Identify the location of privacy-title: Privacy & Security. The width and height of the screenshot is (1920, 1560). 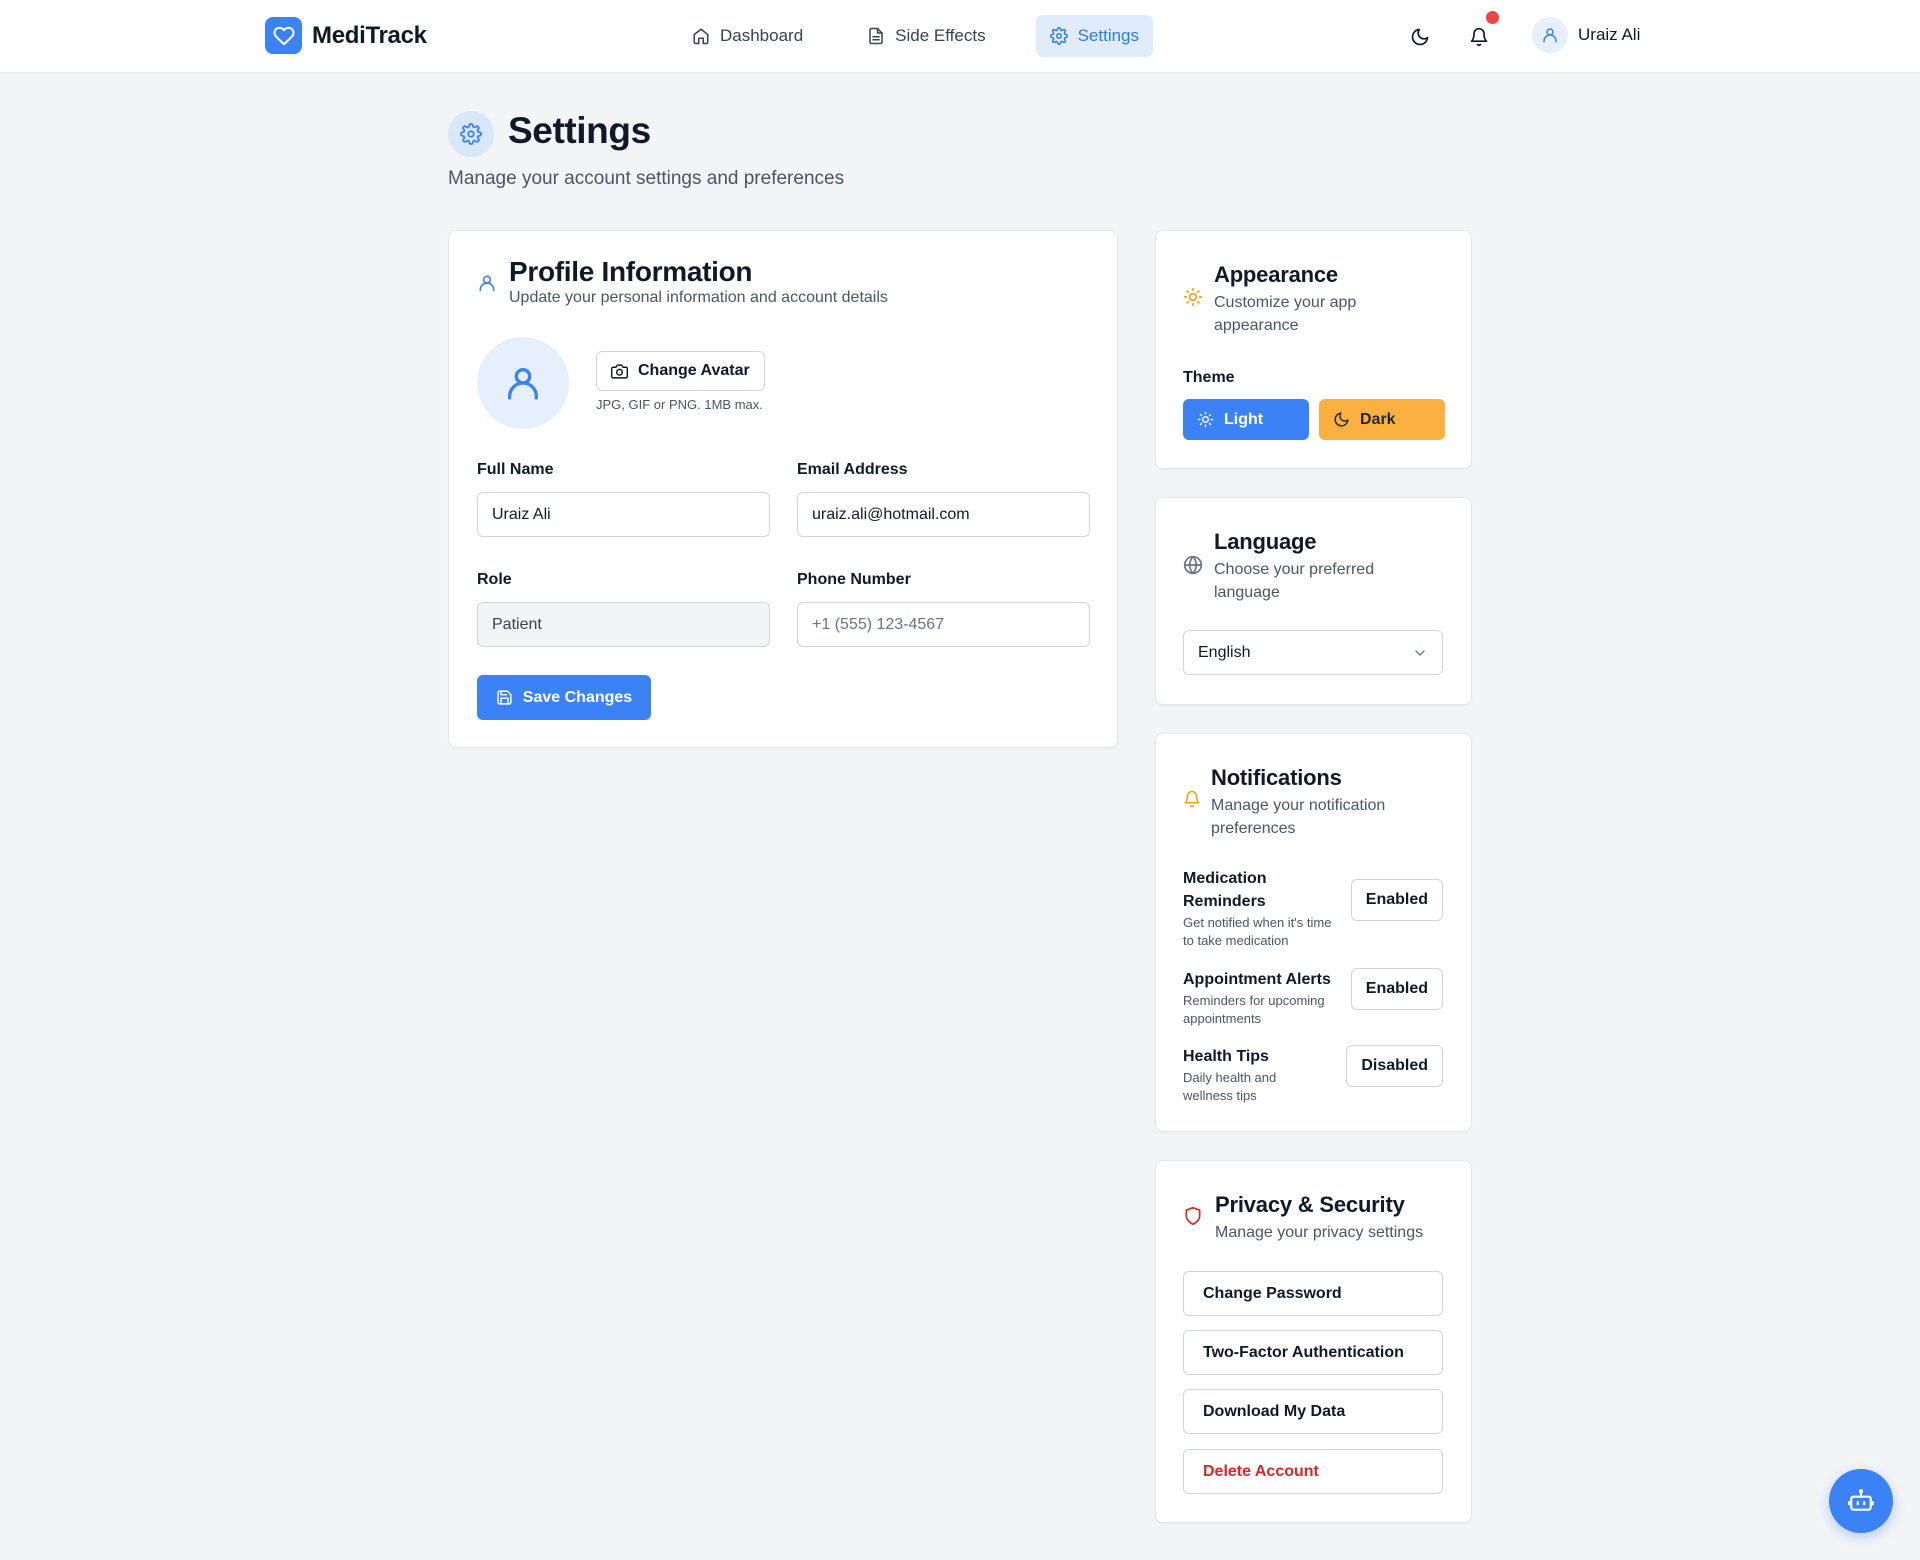
(1310, 1204).